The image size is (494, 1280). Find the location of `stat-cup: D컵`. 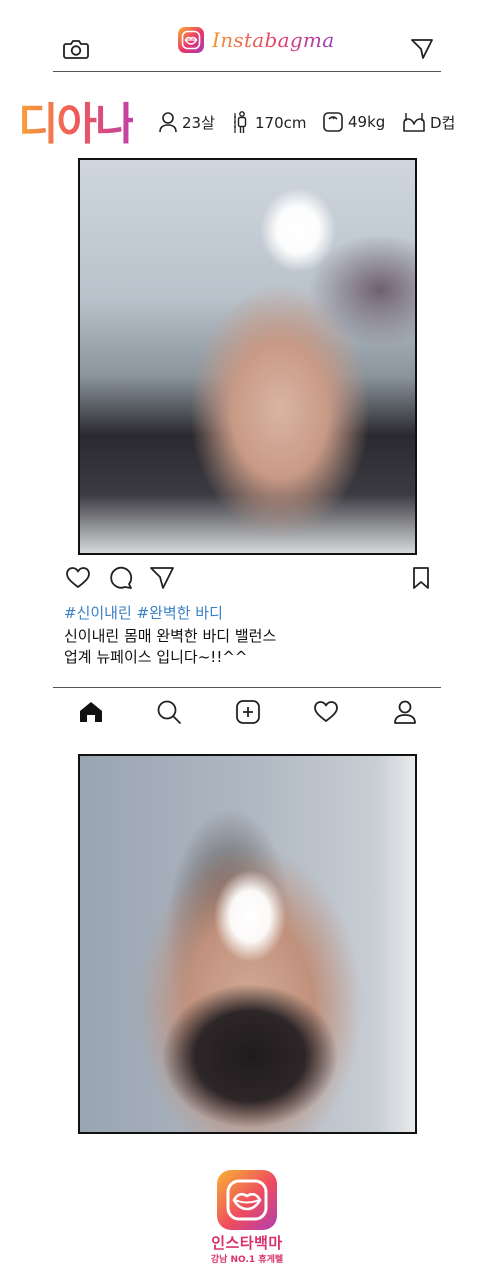

stat-cup: D컵 is located at coordinates (428, 122).